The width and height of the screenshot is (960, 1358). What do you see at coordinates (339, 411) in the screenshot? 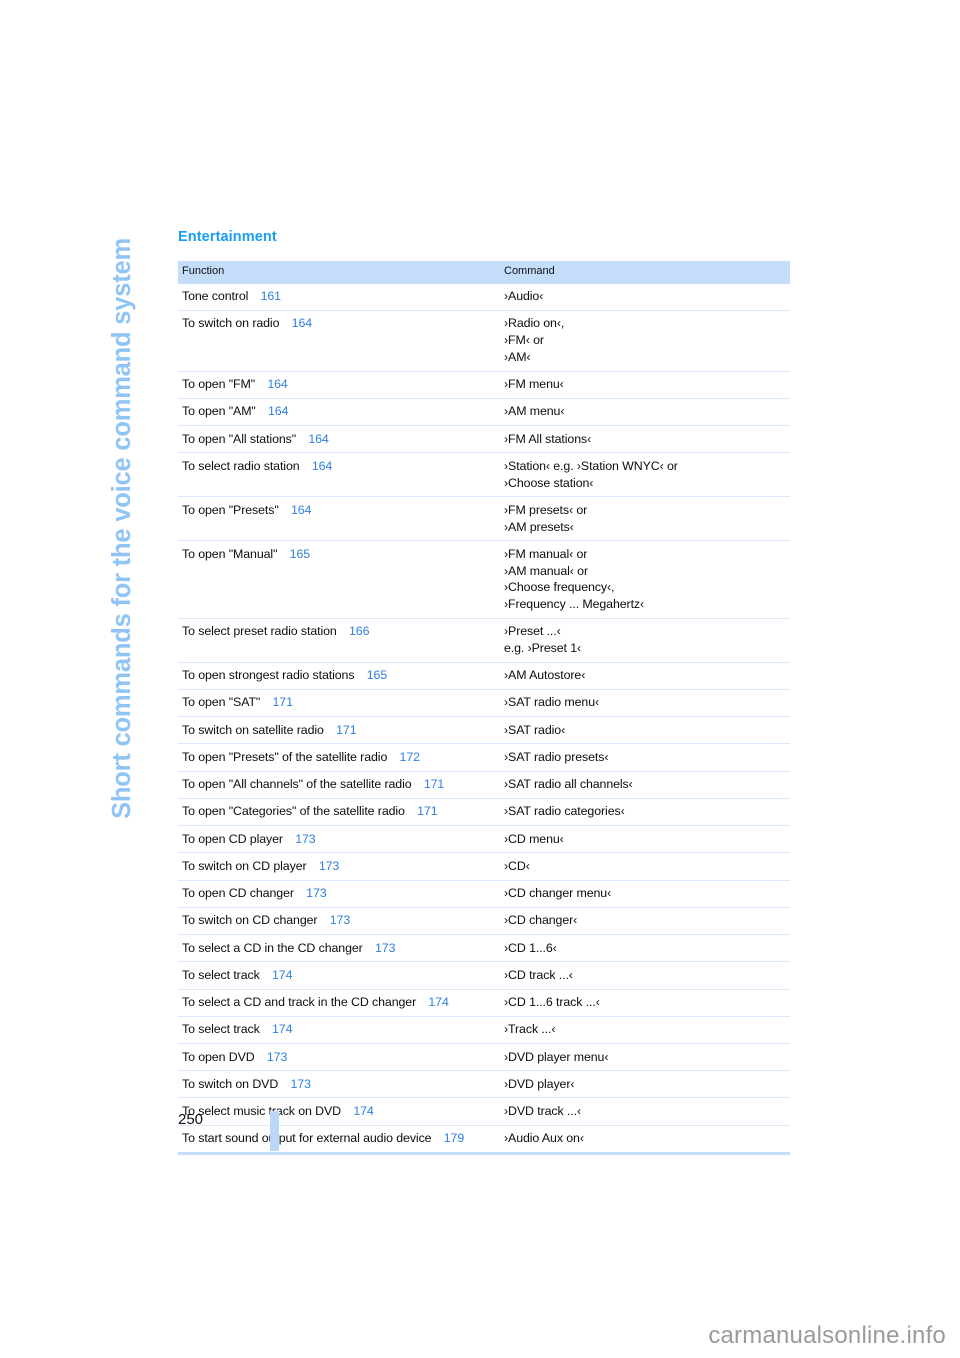
I see `cell-function: To open "AM" 164` at bounding box center [339, 411].